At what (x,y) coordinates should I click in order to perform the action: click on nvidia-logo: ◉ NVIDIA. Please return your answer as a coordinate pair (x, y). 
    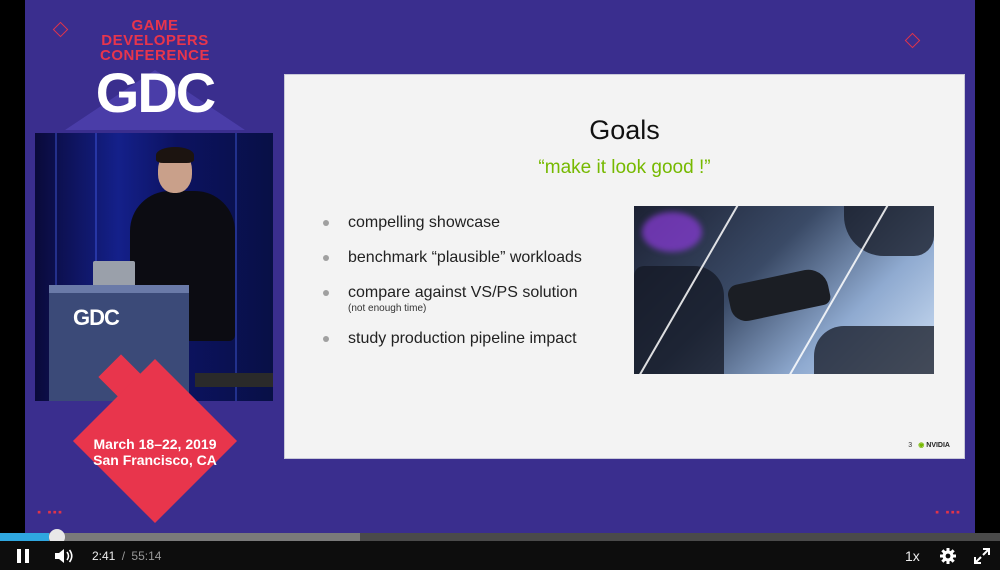
    Looking at the image, I should click on (934, 445).